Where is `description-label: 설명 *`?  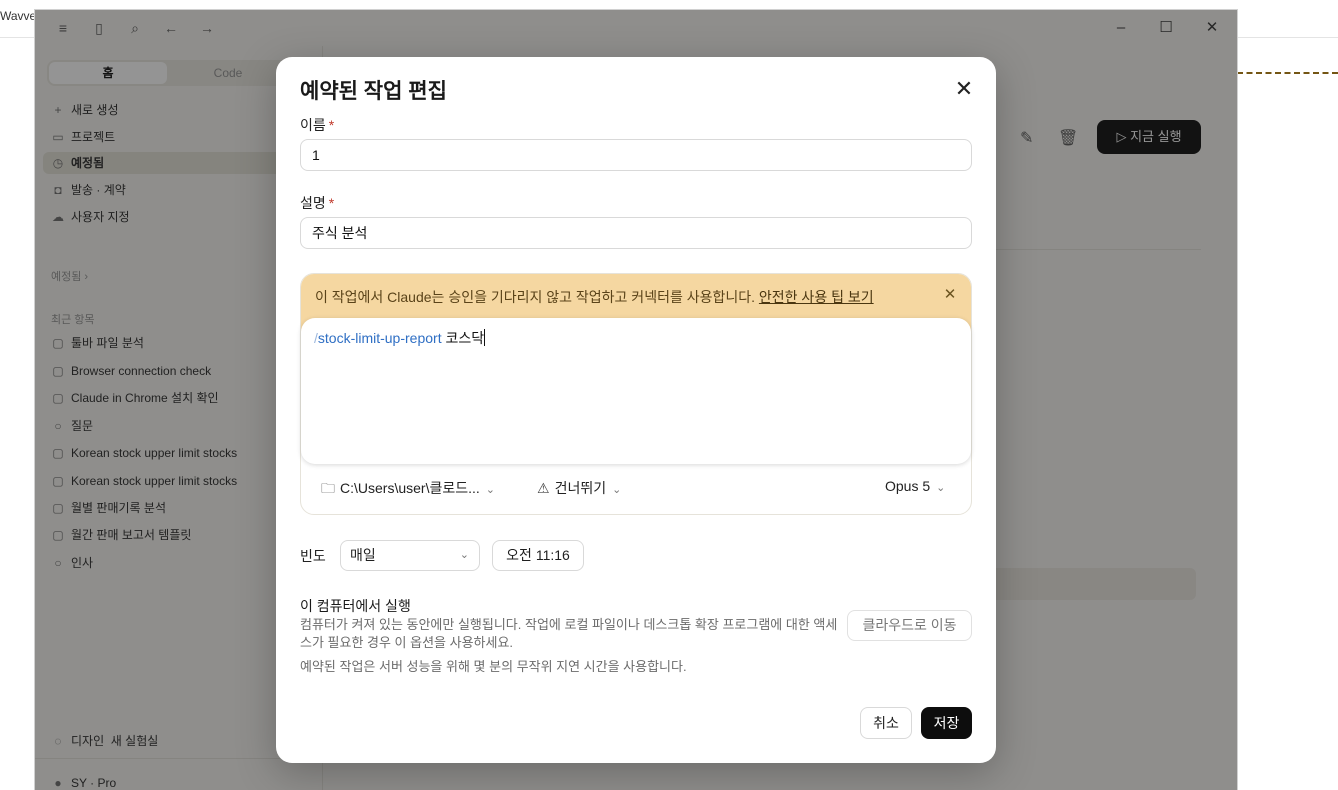 description-label: 설명 * is located at coordinates (317, 203).